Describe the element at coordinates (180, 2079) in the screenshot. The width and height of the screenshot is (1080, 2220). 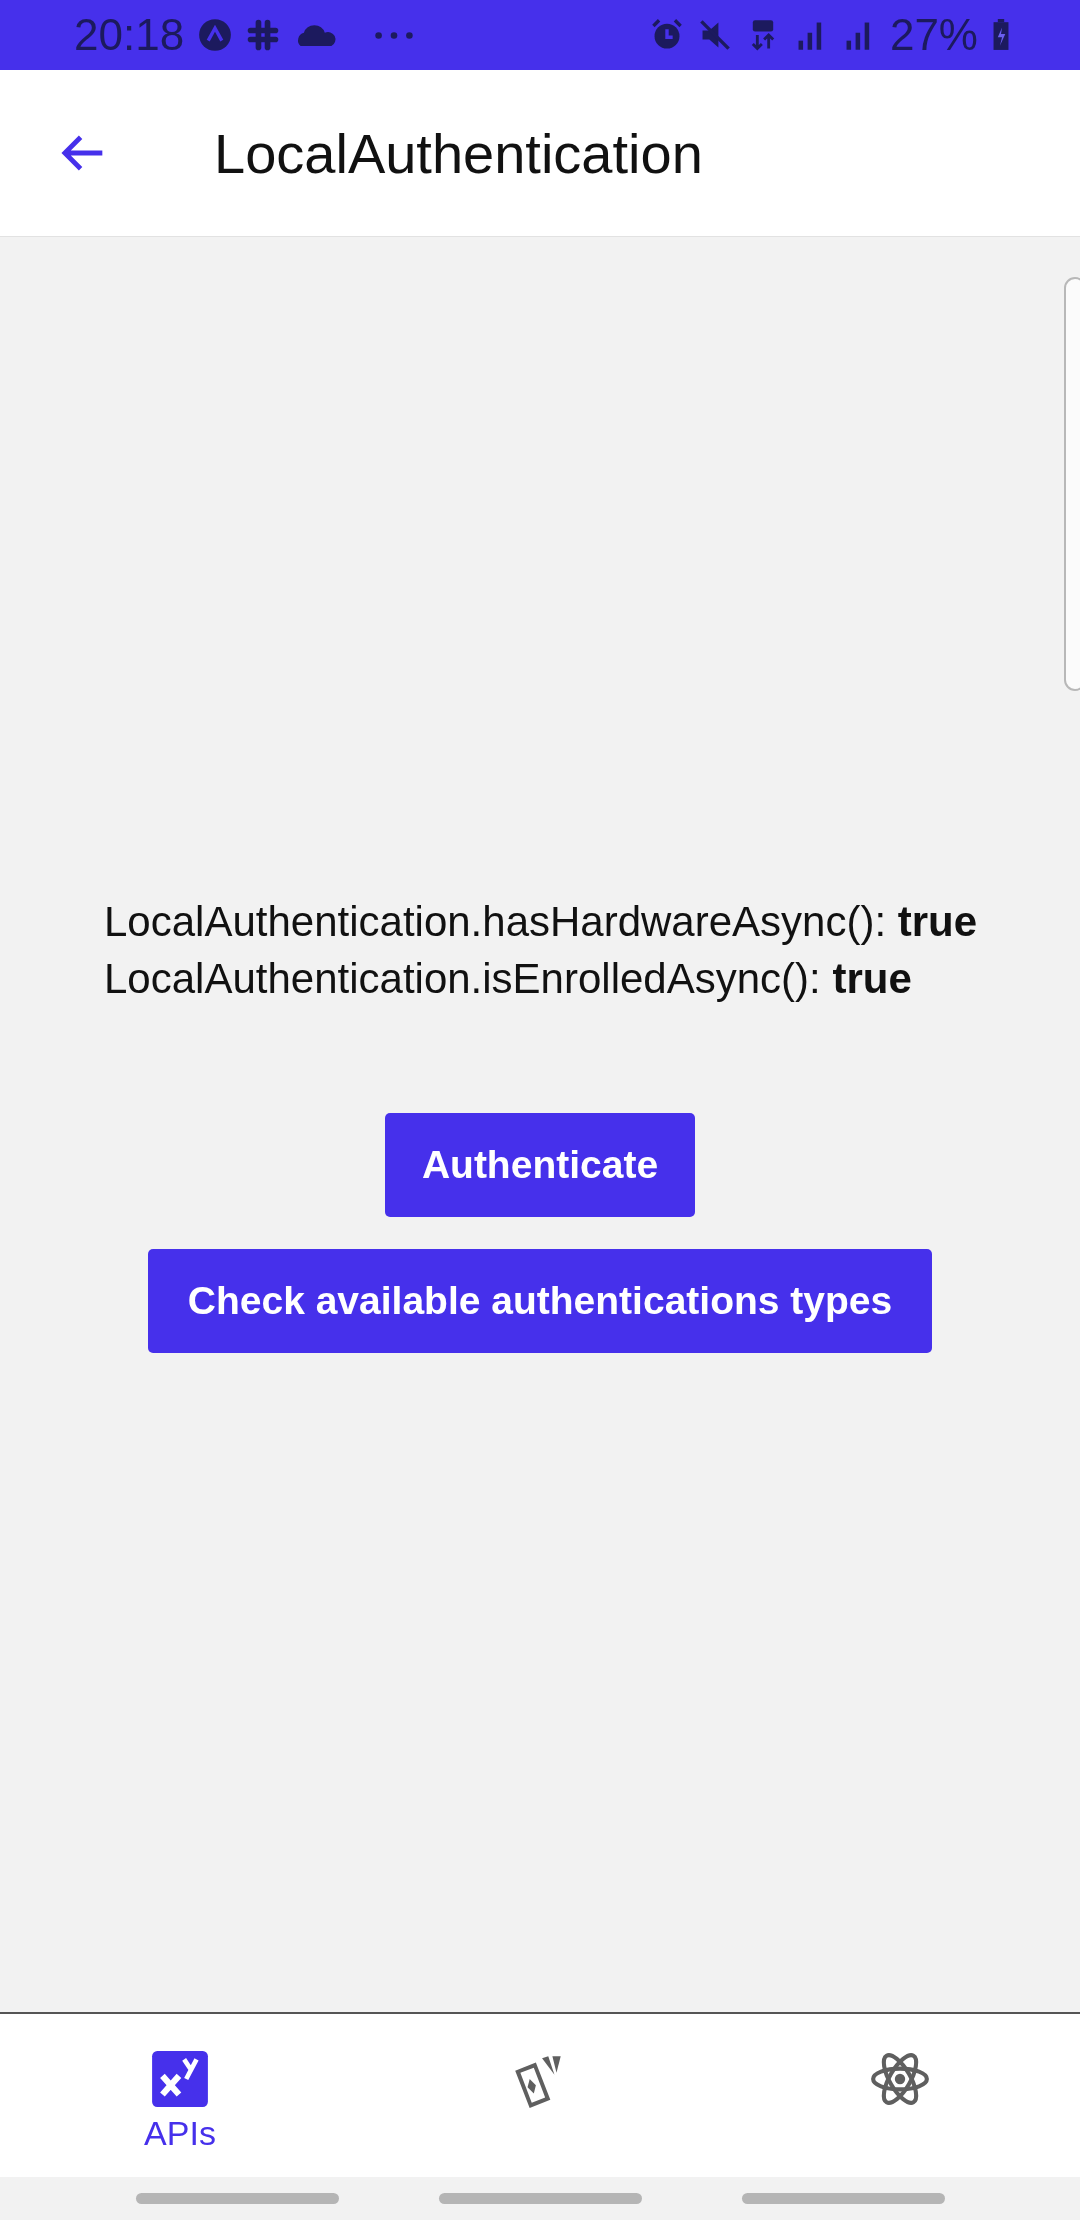
I see `exponent-icon` at that location.